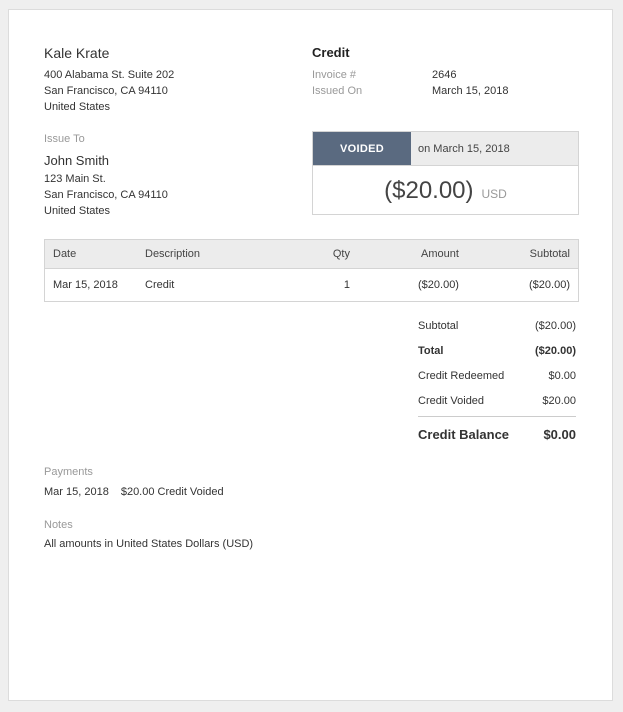 This screenshot has height=712, width=623. I want to click on table-header: Date Description Qty Amount Subtotal, so click(311, 254).